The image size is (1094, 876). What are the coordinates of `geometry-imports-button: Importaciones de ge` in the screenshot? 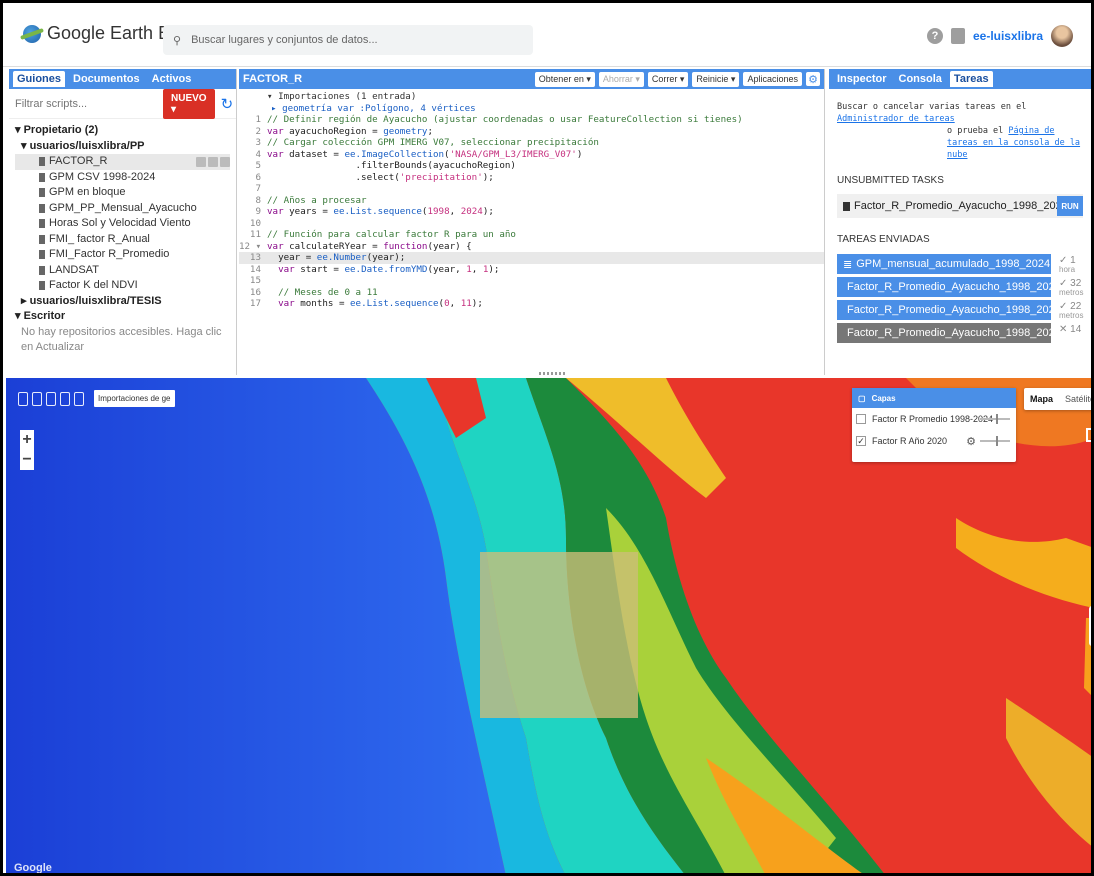 It's located at (134, 398).